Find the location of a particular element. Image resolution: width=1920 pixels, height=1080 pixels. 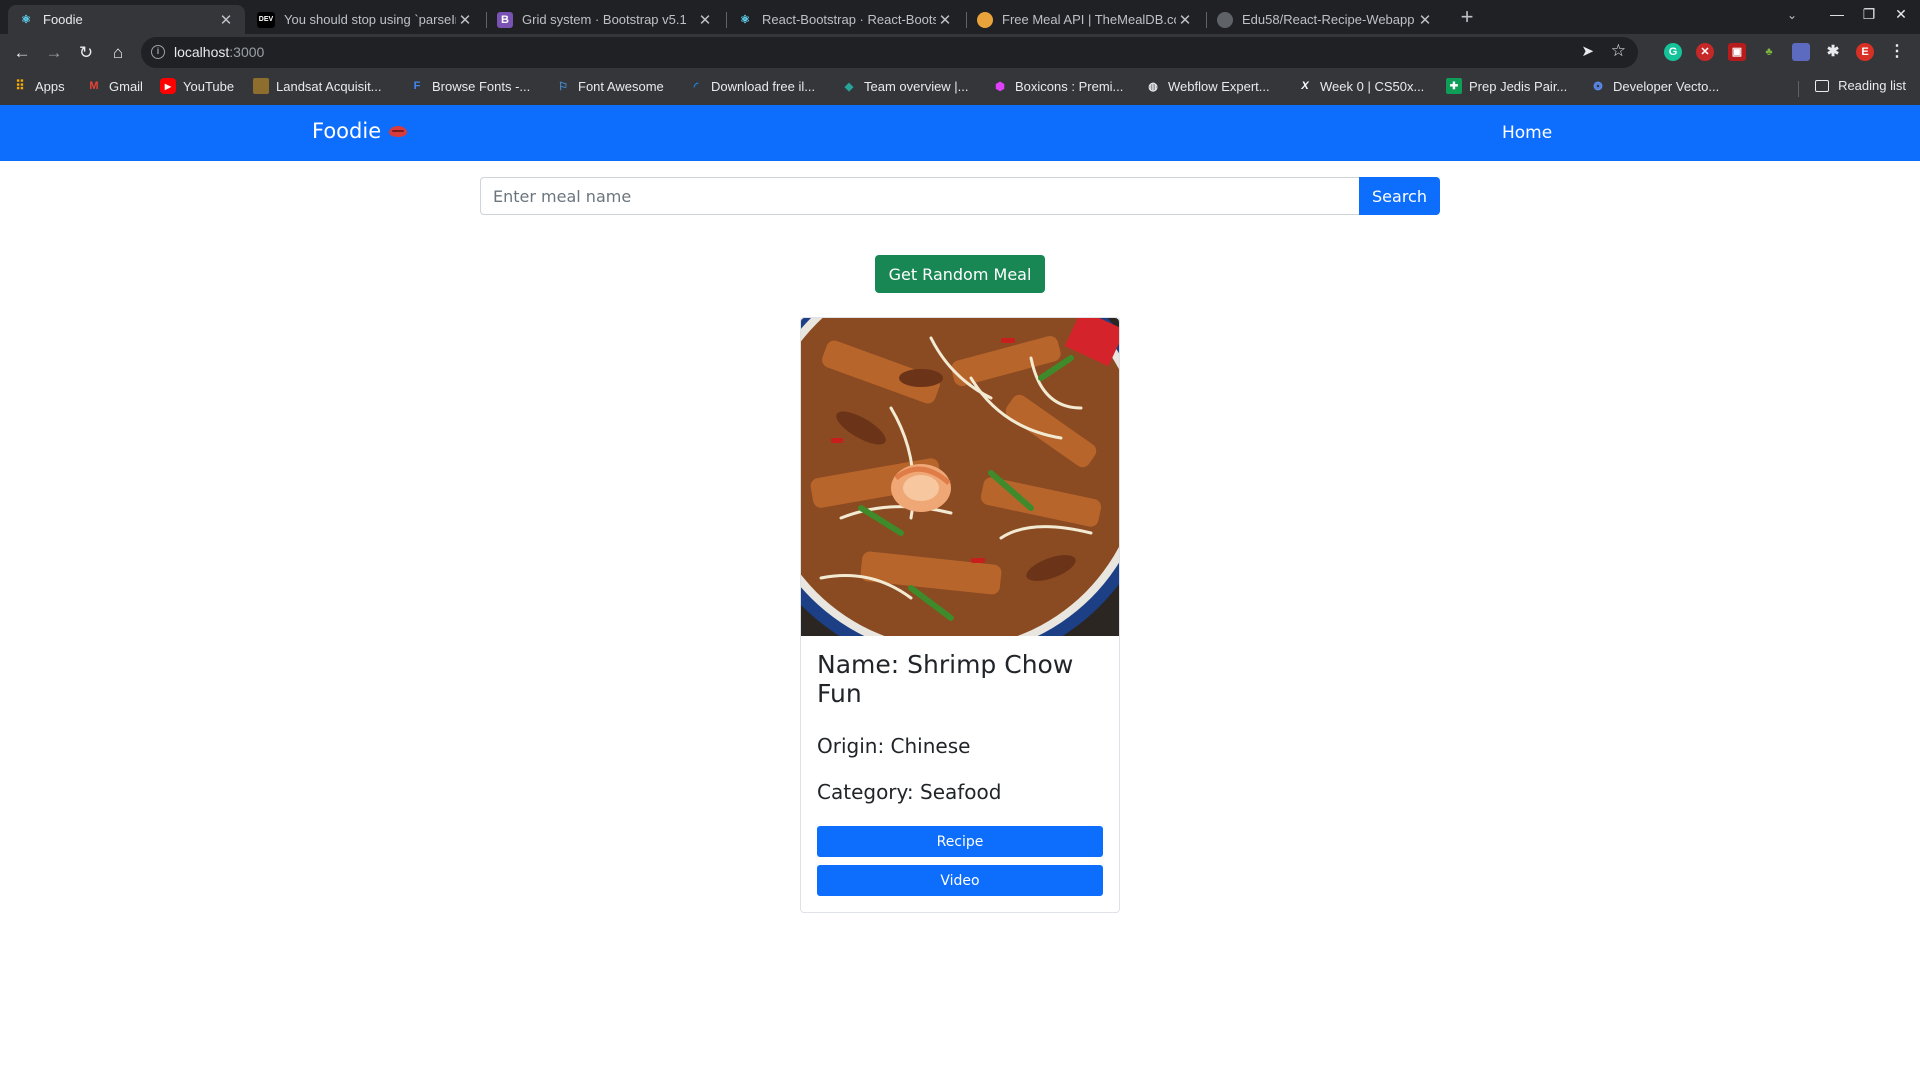

close-window-icon: ✕ is located at coordinates (1901, 14).